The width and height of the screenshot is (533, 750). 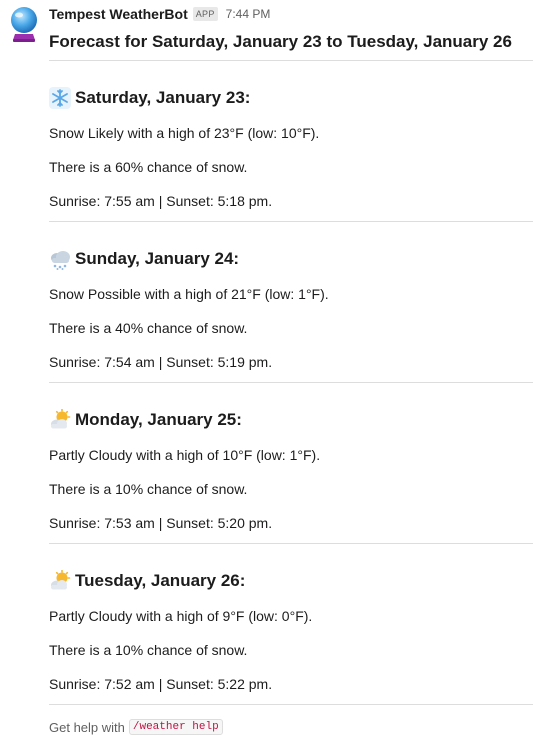 I want to click on help-footer: Get help with /weather help, so click(x=136, y=727).